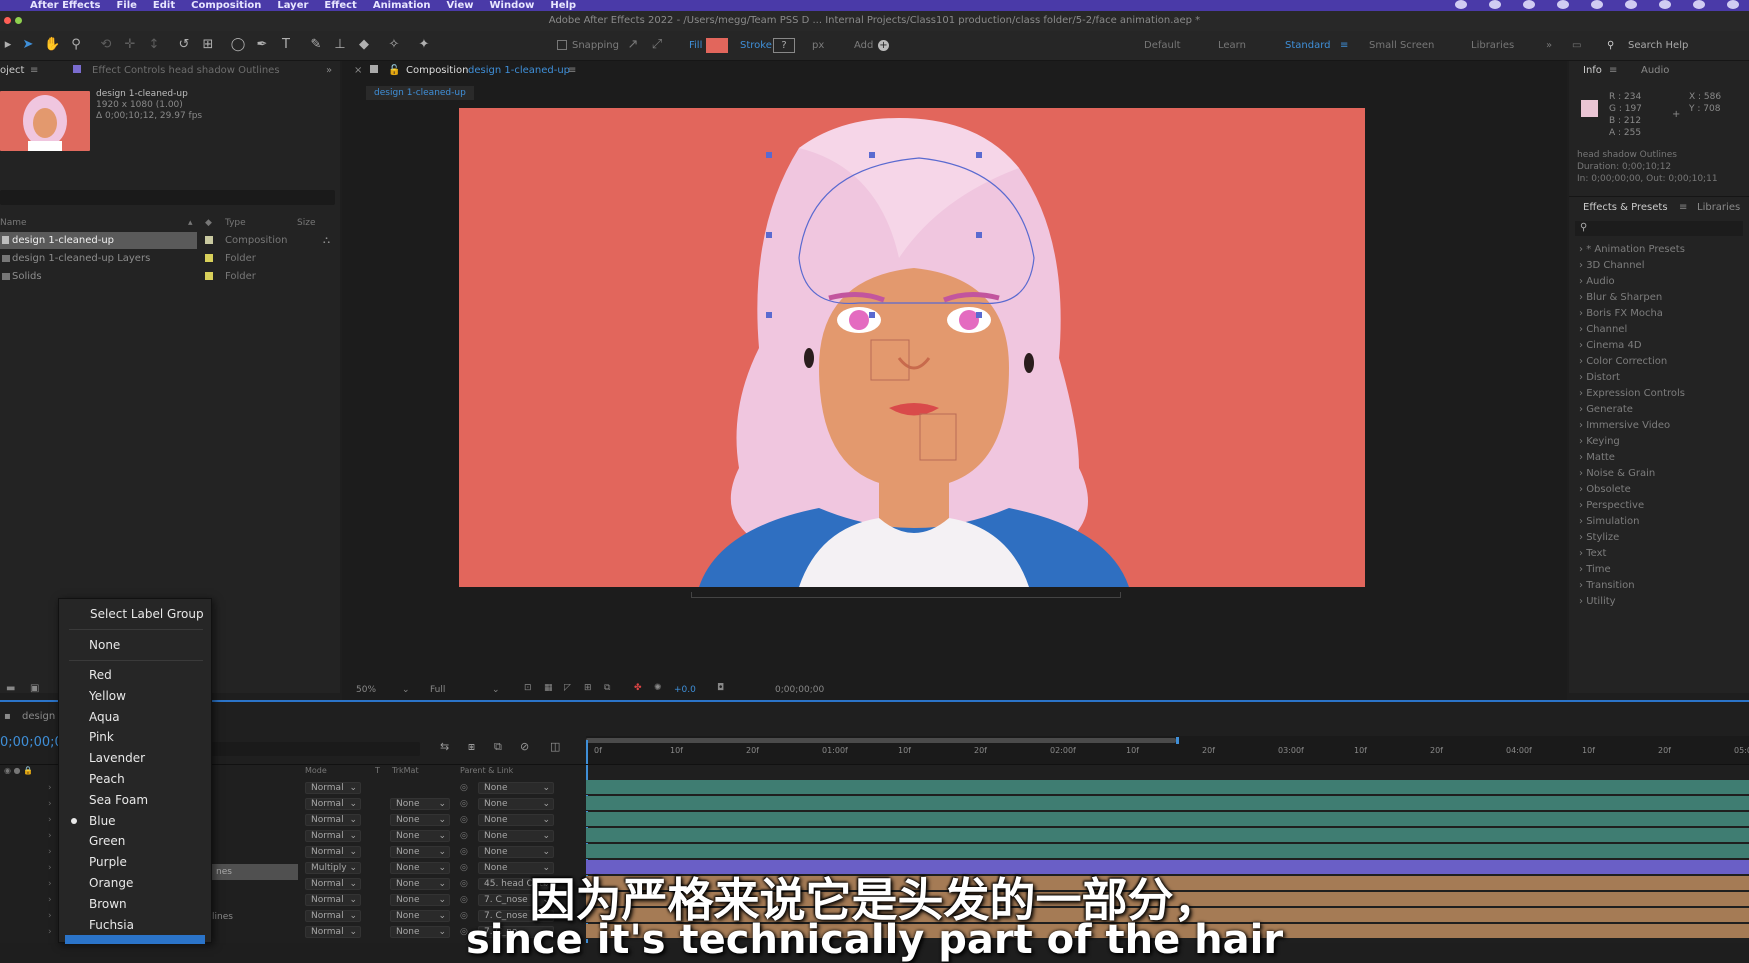 The image size is (1749, 963). What do you see at coordinates (1624, 426) in the screenshot?
I see `effects-category-item: › Immersive Video` at bounding box center [1624, 426].